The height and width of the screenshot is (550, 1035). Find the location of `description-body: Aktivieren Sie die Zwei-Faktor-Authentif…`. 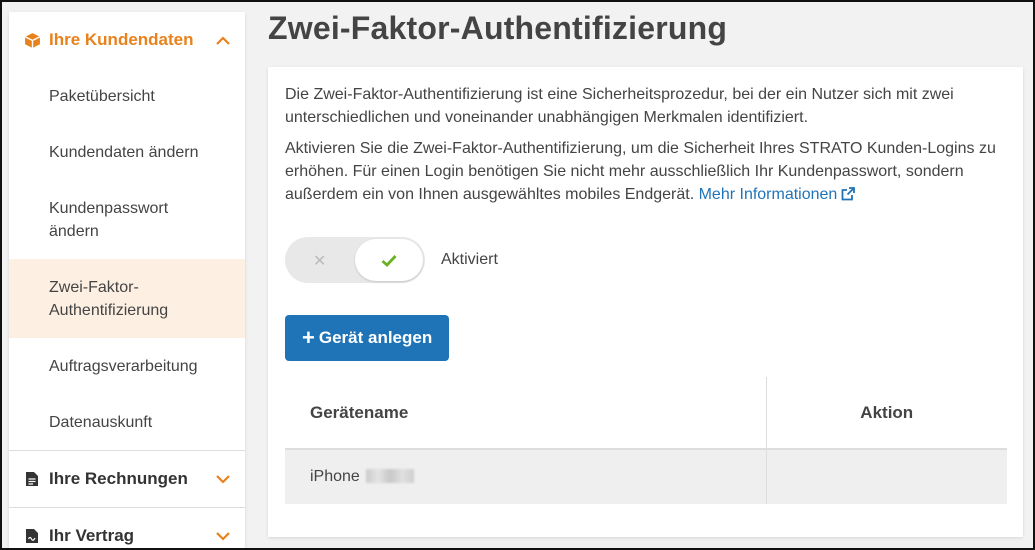

description-body: Aktivieren Sie die Zwei-Faktor-Authentif… is located at coordinates (640, 171).